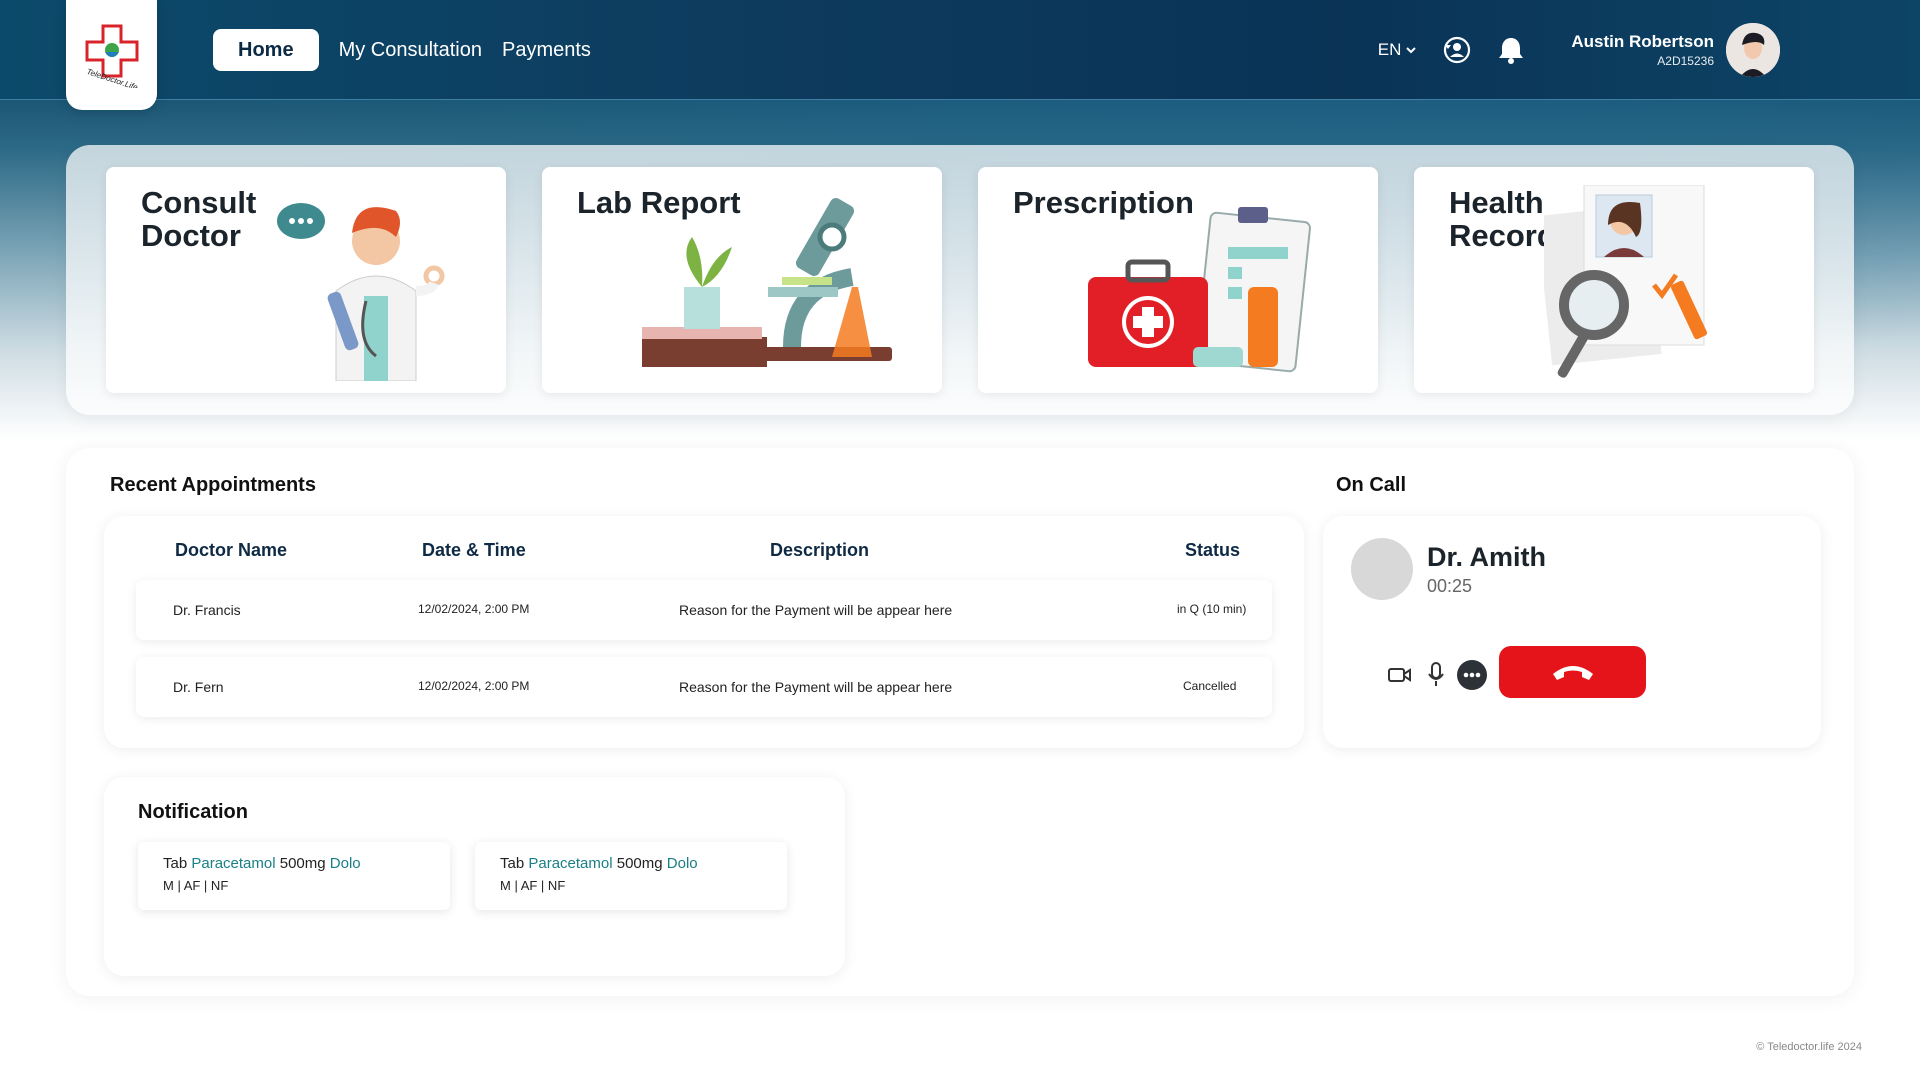  I want to click on column-header-doctor: Doctor Name, so click(231, 550).